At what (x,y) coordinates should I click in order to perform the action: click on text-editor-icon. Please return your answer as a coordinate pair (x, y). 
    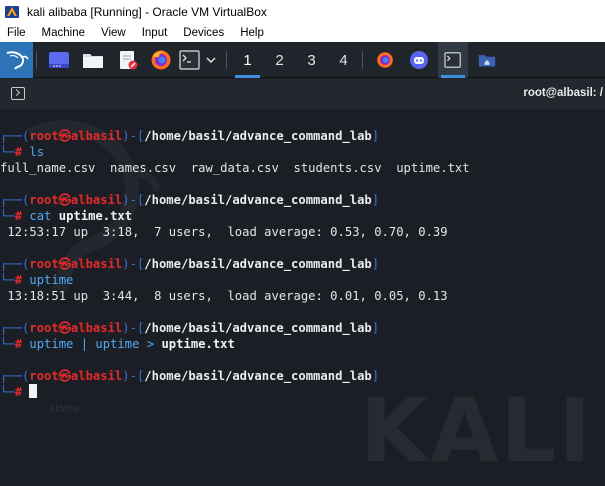
    Looking at the image, I should click on (129, 60).